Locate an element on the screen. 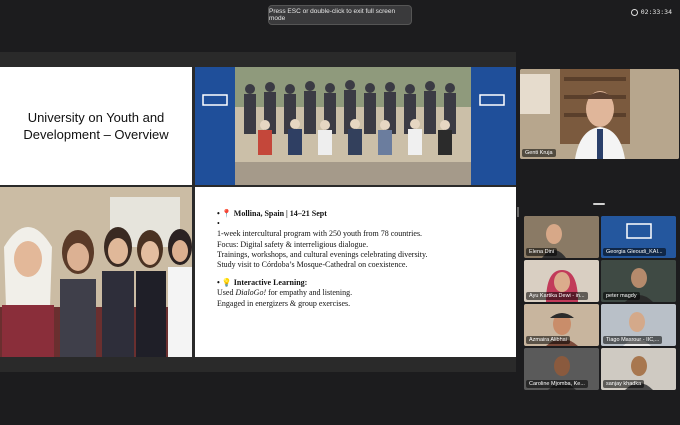 This screenshot has width=680, height=425. learning-heading: Interactive Learning: is located at coordinates (270, 283).